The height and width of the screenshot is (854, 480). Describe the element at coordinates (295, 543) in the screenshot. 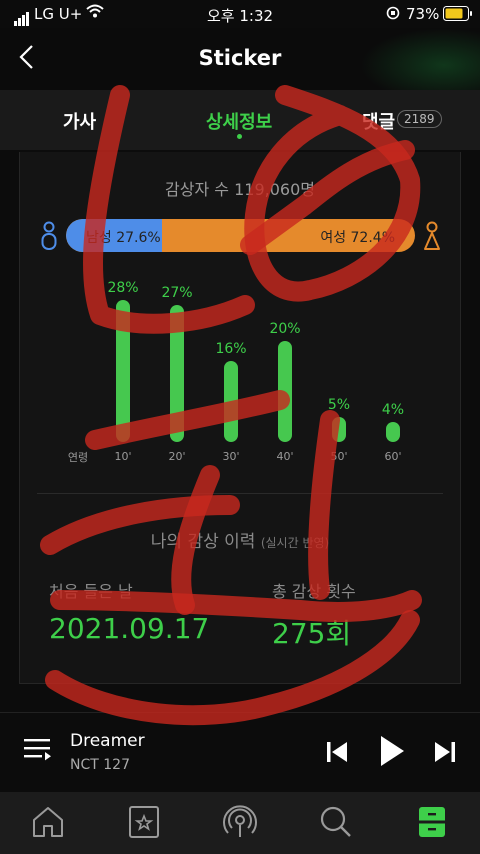

I see `history-subtitle: (실시간 반영)` at that location.